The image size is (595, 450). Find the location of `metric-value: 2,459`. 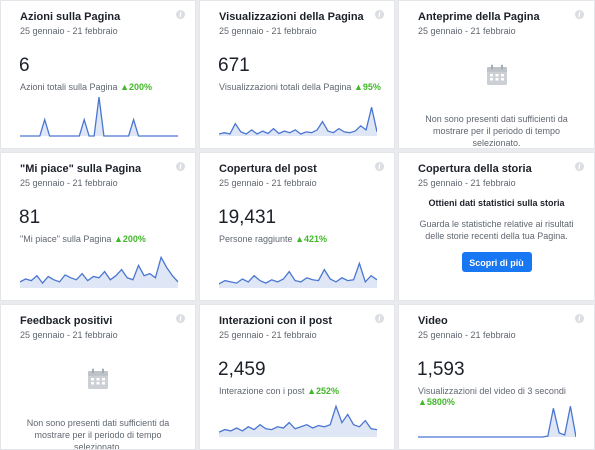

metric-value: 2,459 is located at coordinates (242, 369).